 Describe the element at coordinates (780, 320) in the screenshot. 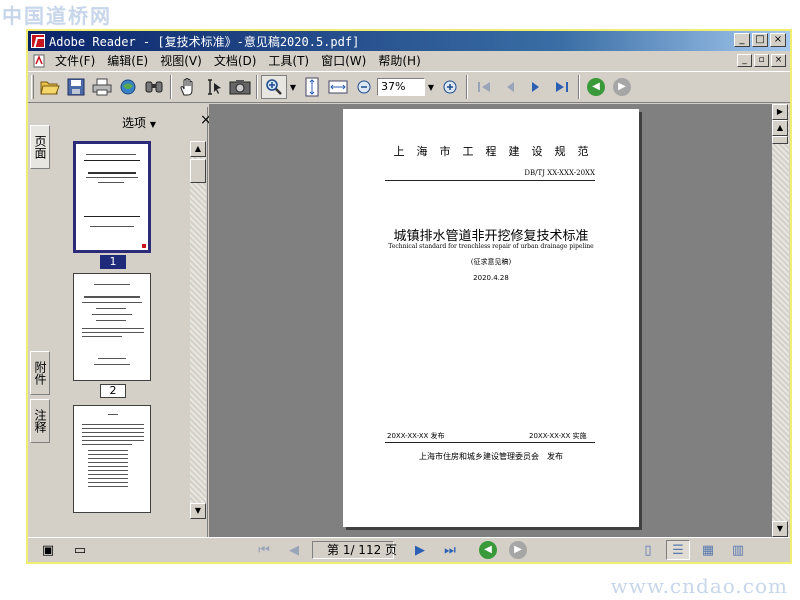

I see `document-scrollbar: ▶ ▲ ▼` at that location.